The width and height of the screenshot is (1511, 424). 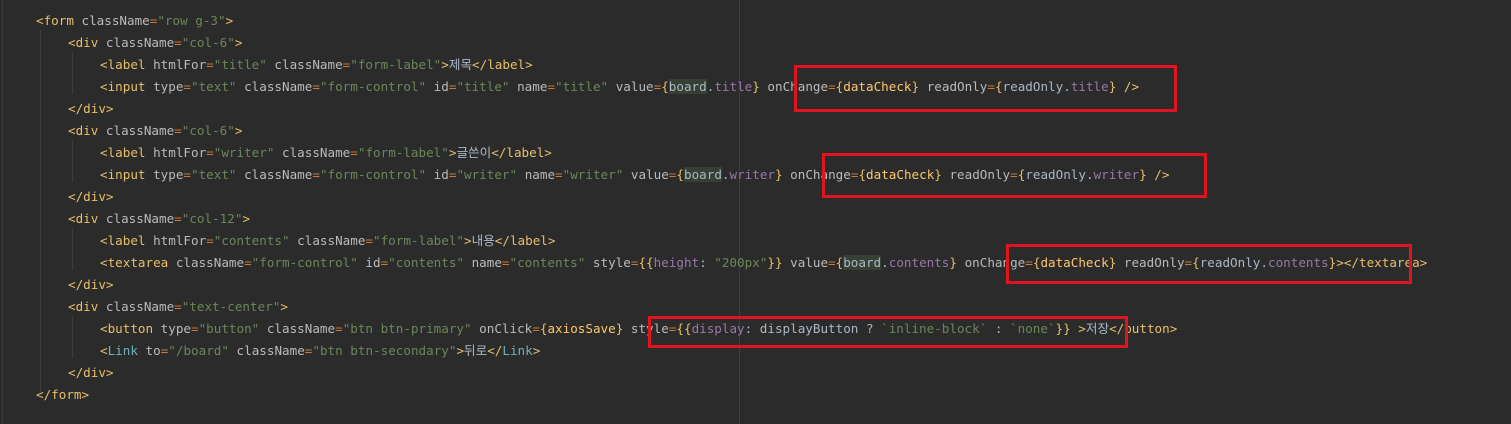 What do you see at coordinates (741, 262) in the screenshot?
I see `code-token: "200px"` at bounding box center [741, 262].